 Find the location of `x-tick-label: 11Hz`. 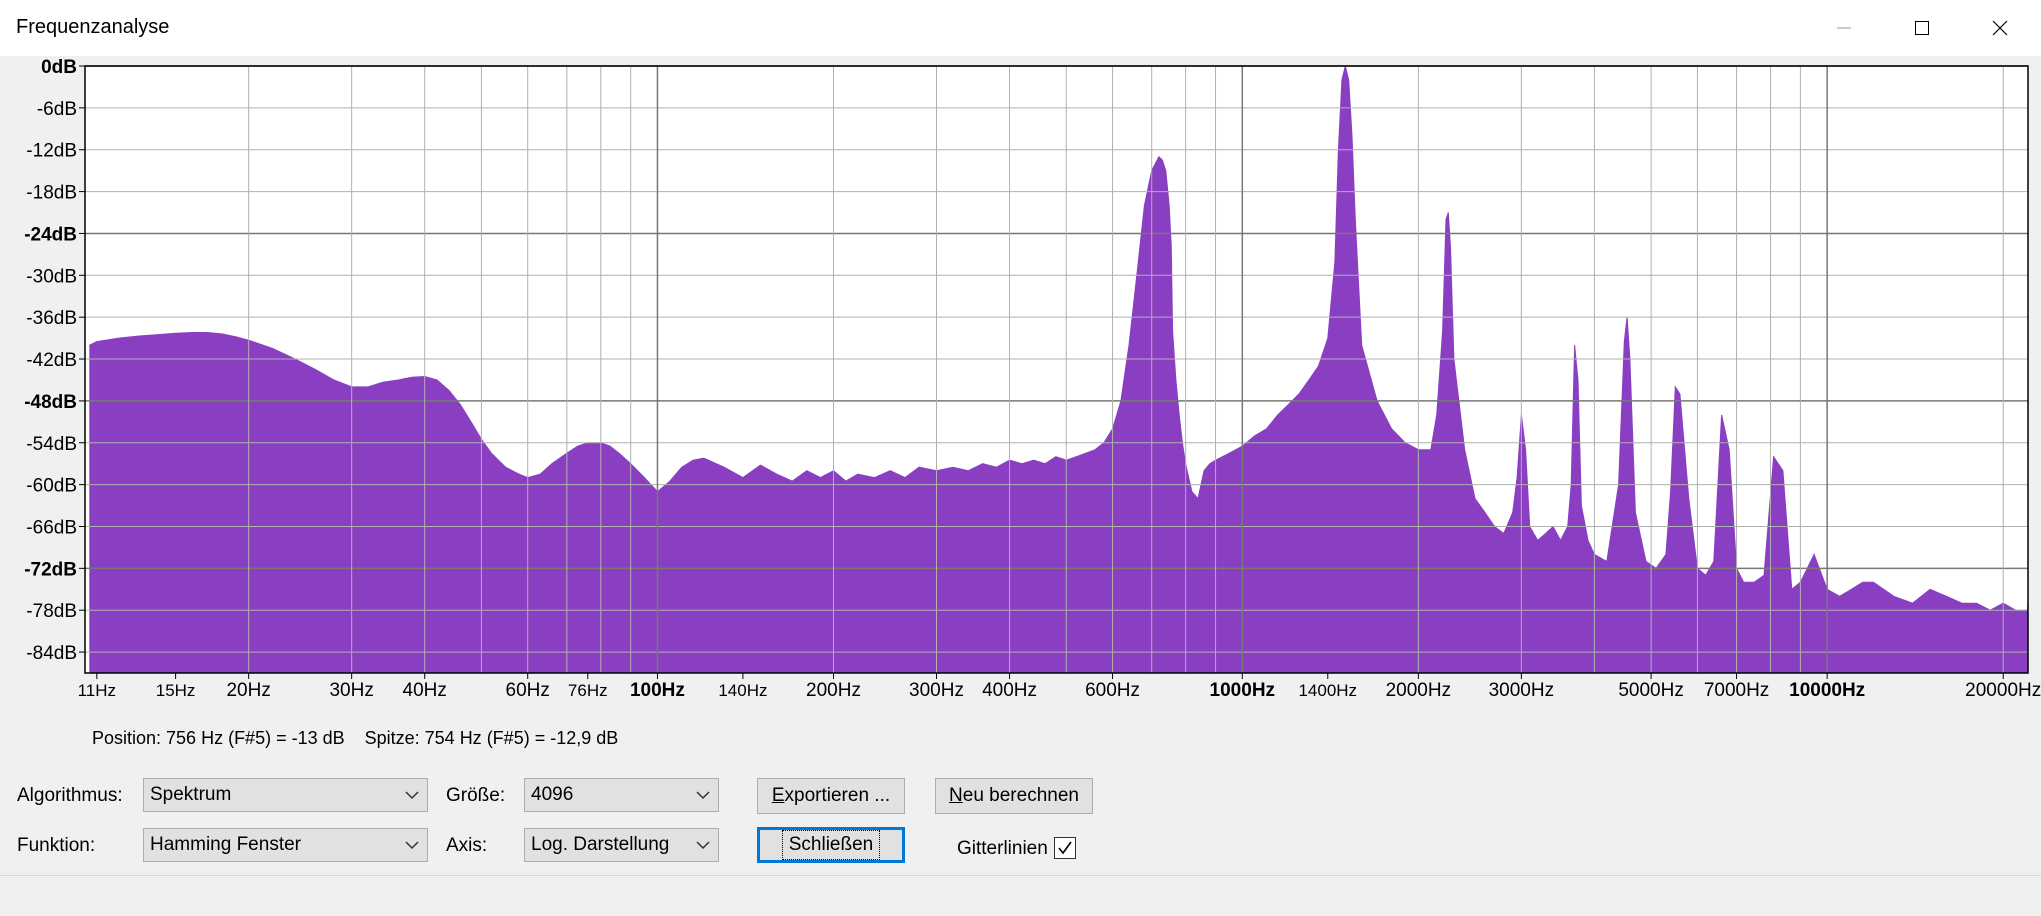

x-tick-label: 11Hz is located at coordinates (97, 688).